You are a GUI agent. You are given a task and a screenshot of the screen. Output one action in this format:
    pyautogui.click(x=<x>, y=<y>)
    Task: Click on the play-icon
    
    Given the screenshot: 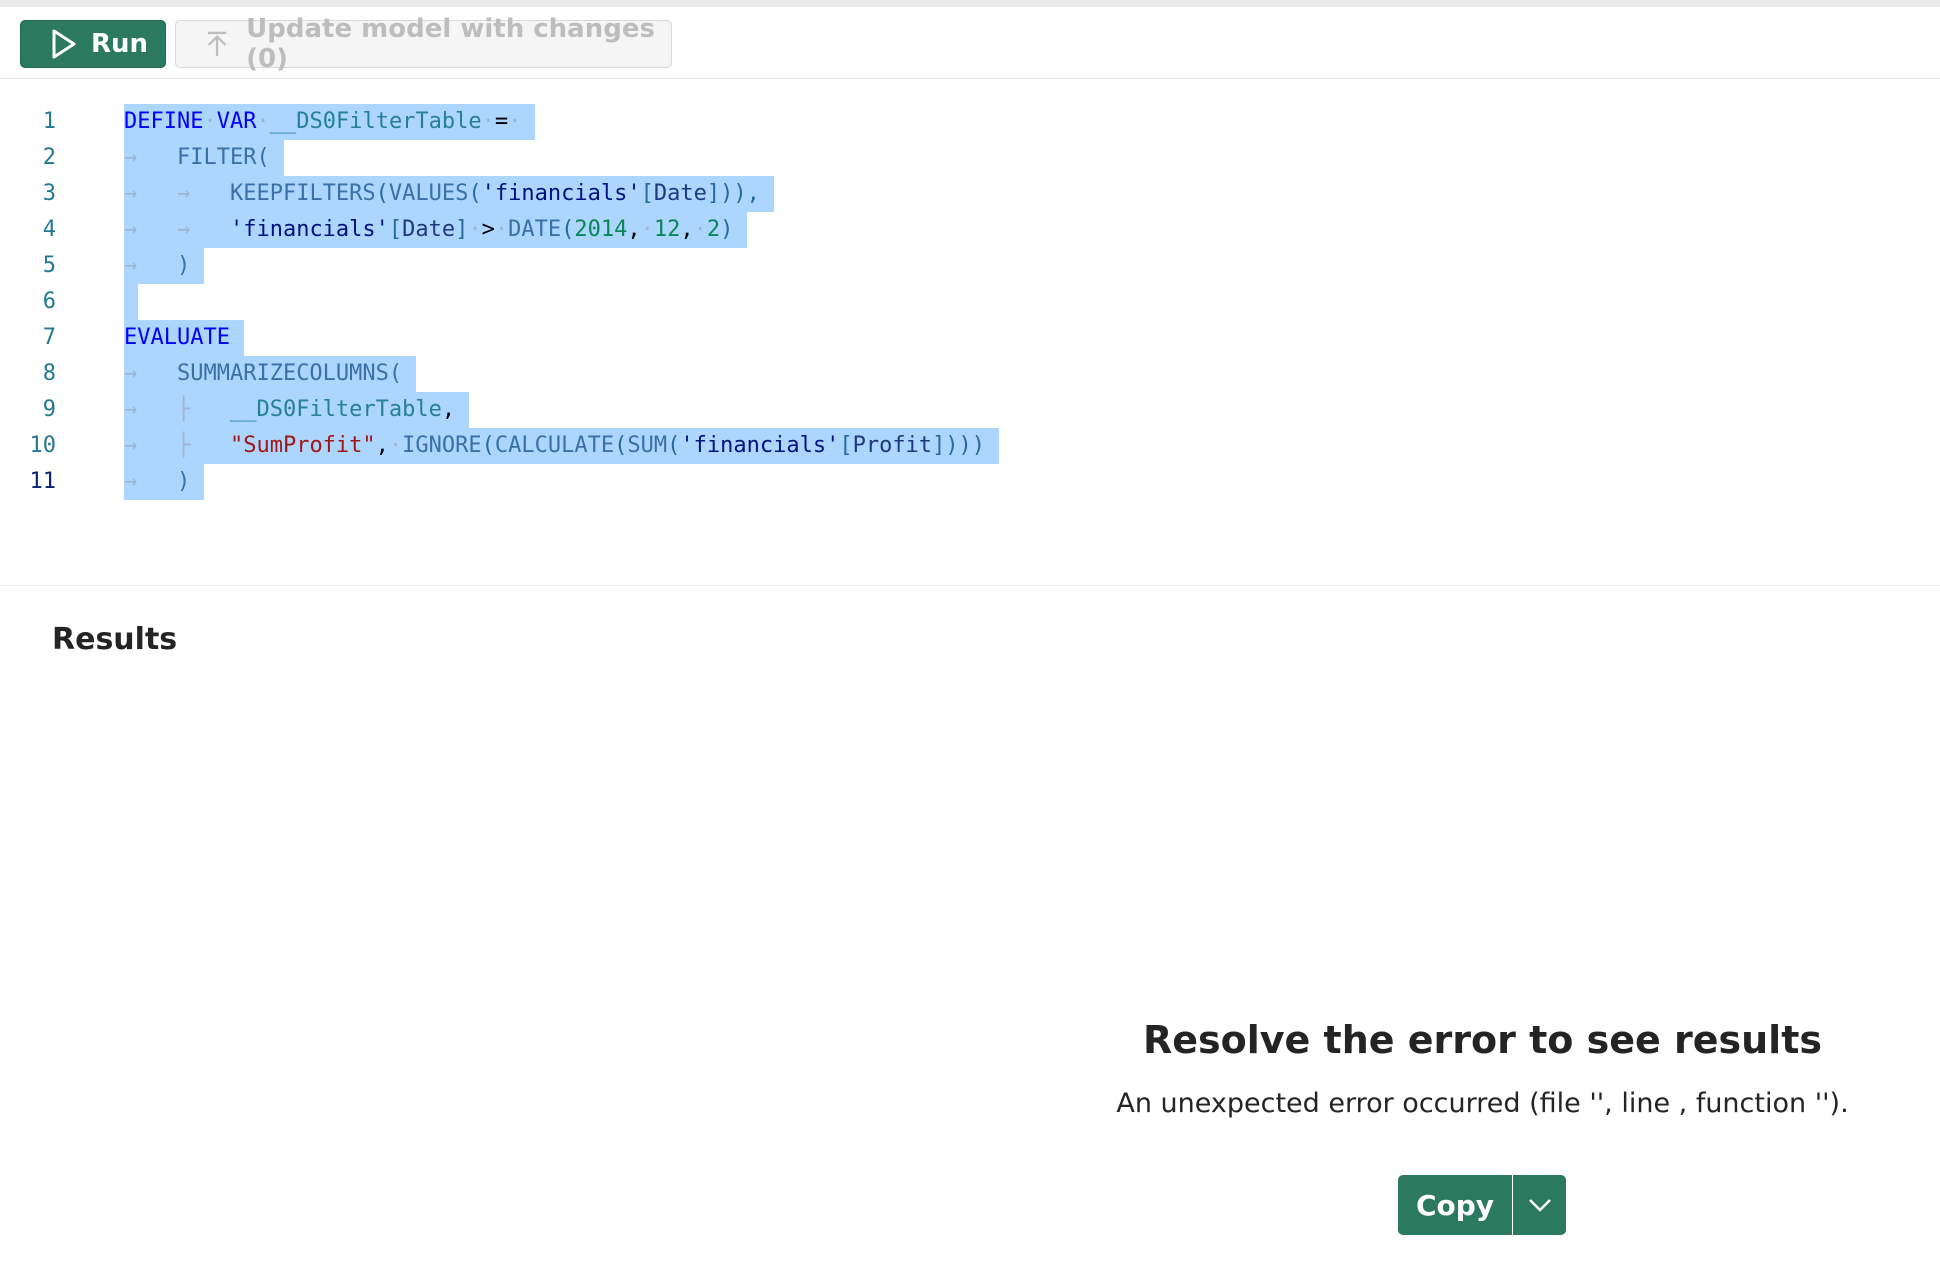 What is the action you would take?
    pyautogui.click(x=64, y=44)
    